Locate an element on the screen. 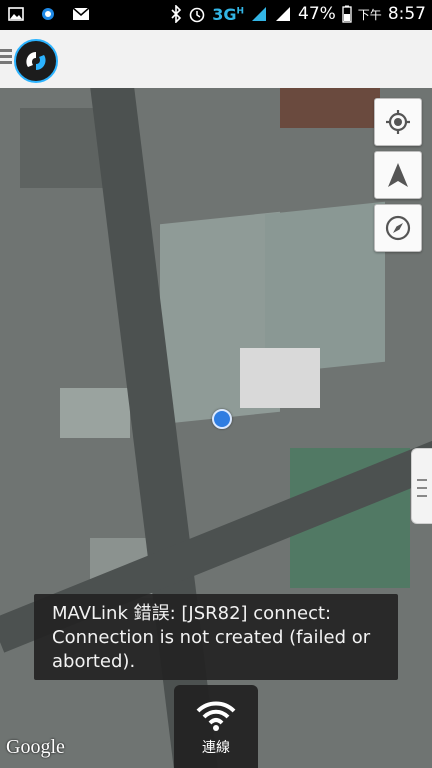 Image resolution: width=432 pixels, height=768 pixels. drawer-handle-icon is located at coordinates (422, 473).